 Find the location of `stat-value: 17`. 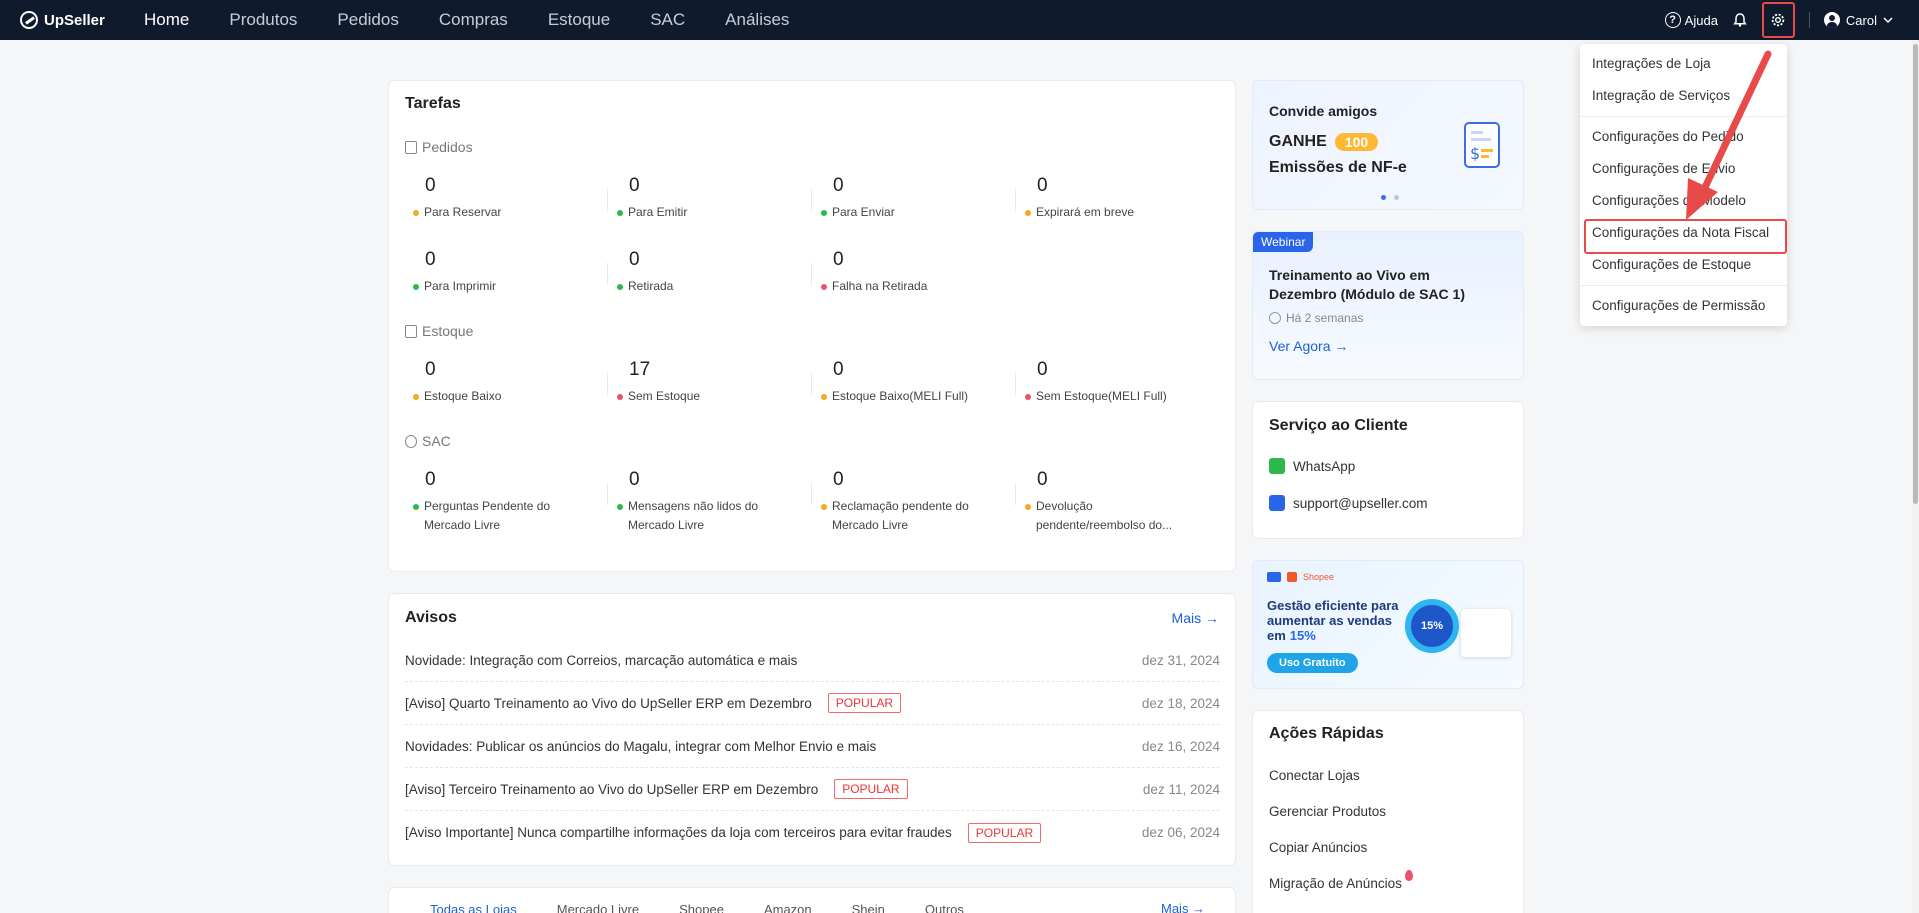

stat-value: 17 is located at coordinates (640, 369).